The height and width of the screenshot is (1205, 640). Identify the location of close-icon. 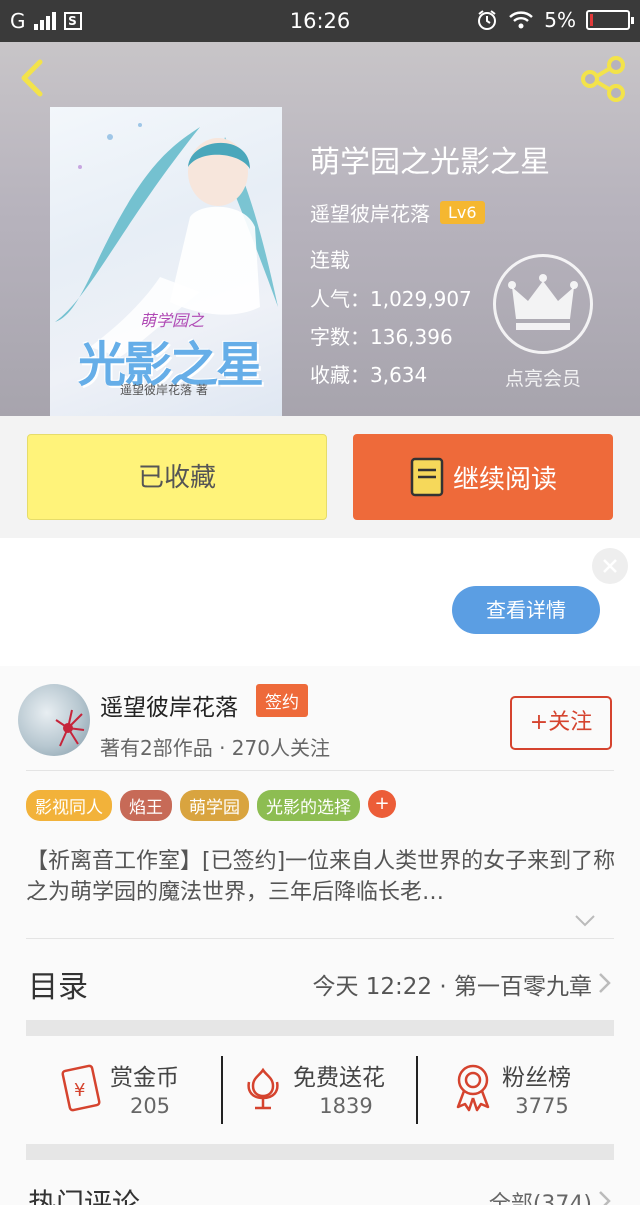
(610, 566).